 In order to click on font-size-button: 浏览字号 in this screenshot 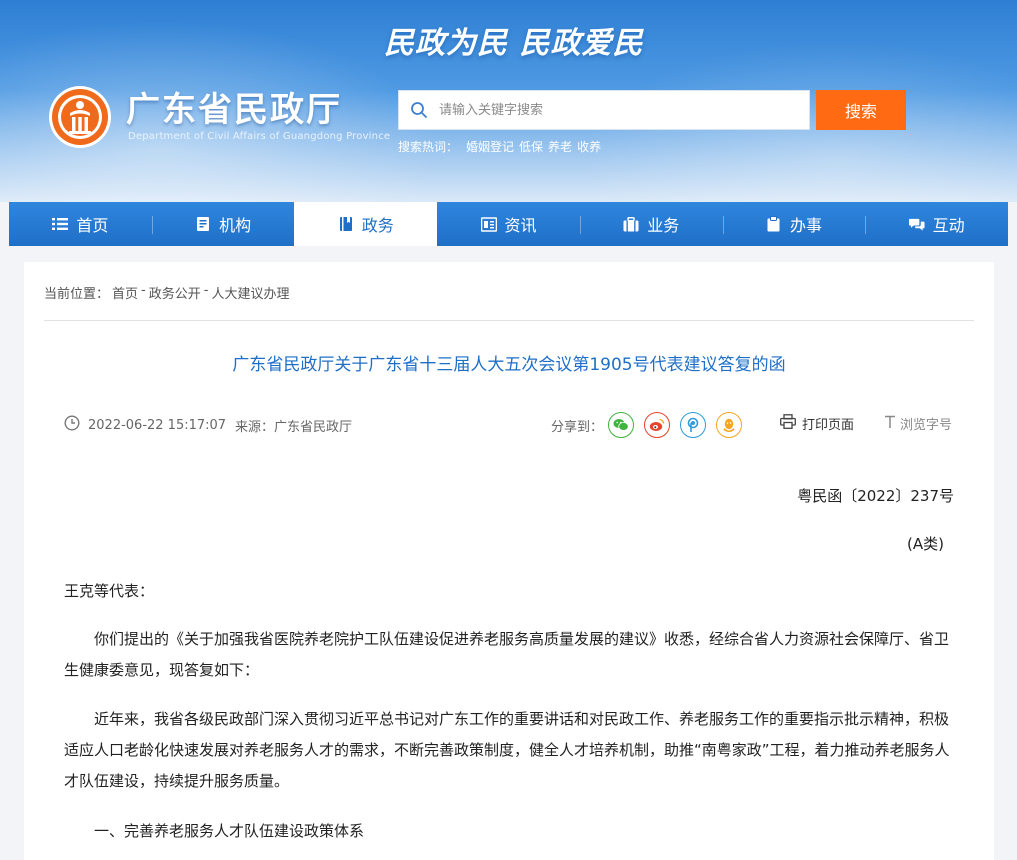, I will do `click(918, 423)`.